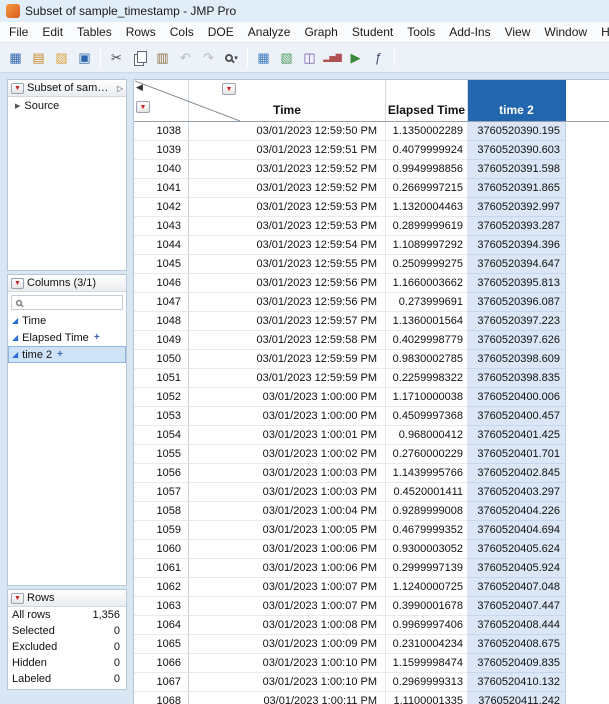 Image resolution: width=609 pixels, height=704 pixels. What do you see at coordinates (52, 32) in the screenshot?
I see `menu-edit: Edit` at bounding box center [52, 32].